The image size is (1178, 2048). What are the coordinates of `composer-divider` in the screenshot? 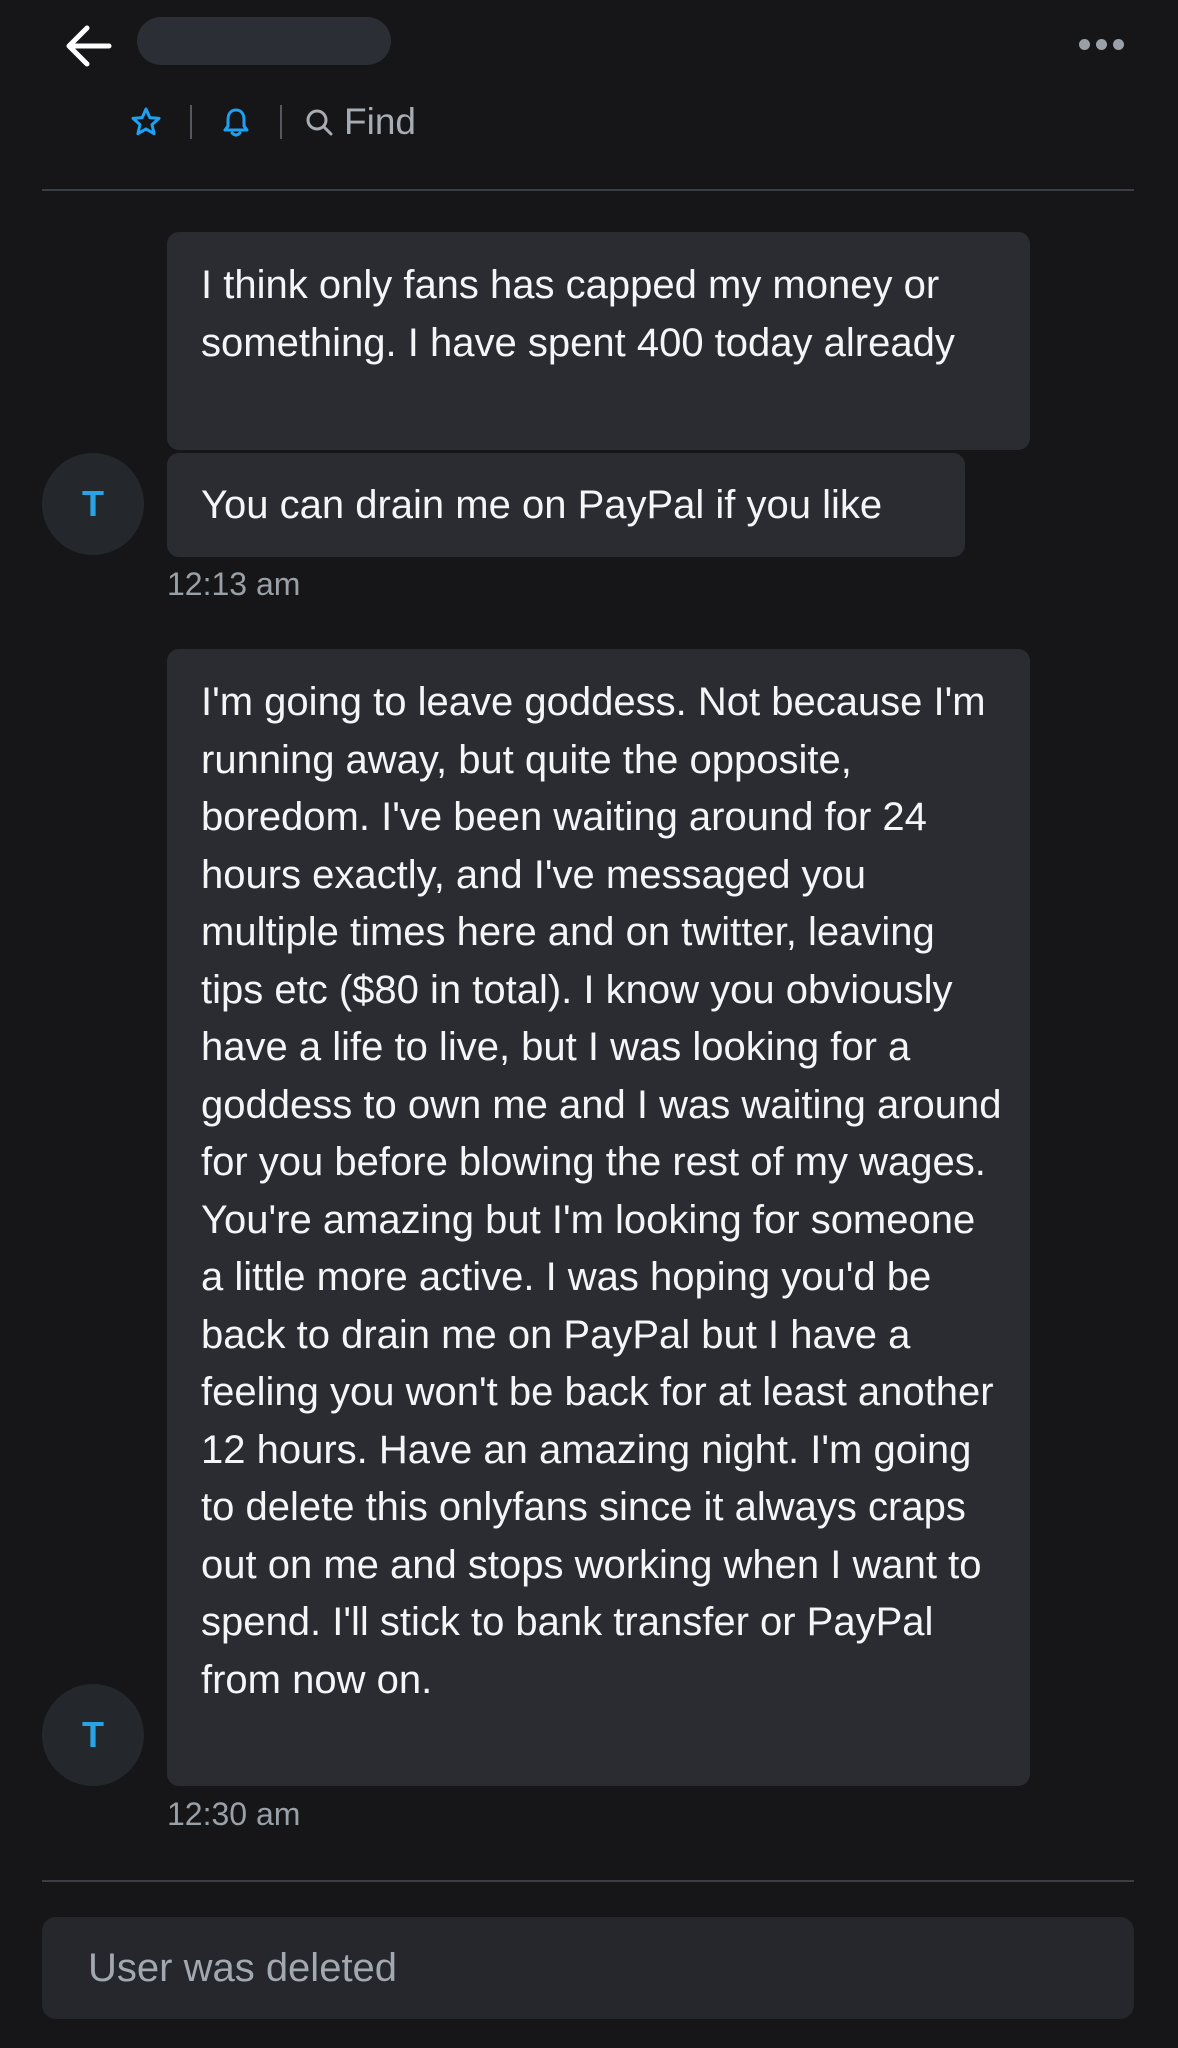 It's located at (588, 1881).